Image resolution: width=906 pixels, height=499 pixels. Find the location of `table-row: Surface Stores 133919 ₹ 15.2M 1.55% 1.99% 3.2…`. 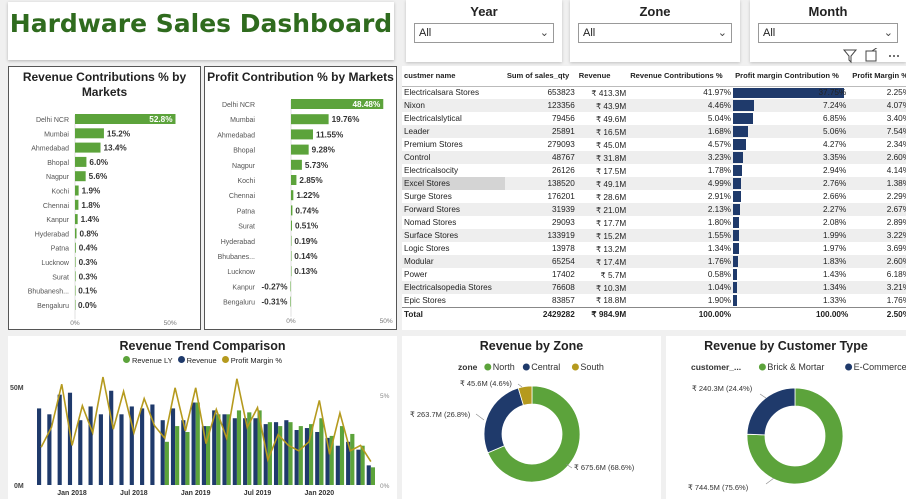

table-row: Surface Stores 133919 ₹ 15.2M 1.55% 1.99% 3.2… is located at coordinates (654, 235).